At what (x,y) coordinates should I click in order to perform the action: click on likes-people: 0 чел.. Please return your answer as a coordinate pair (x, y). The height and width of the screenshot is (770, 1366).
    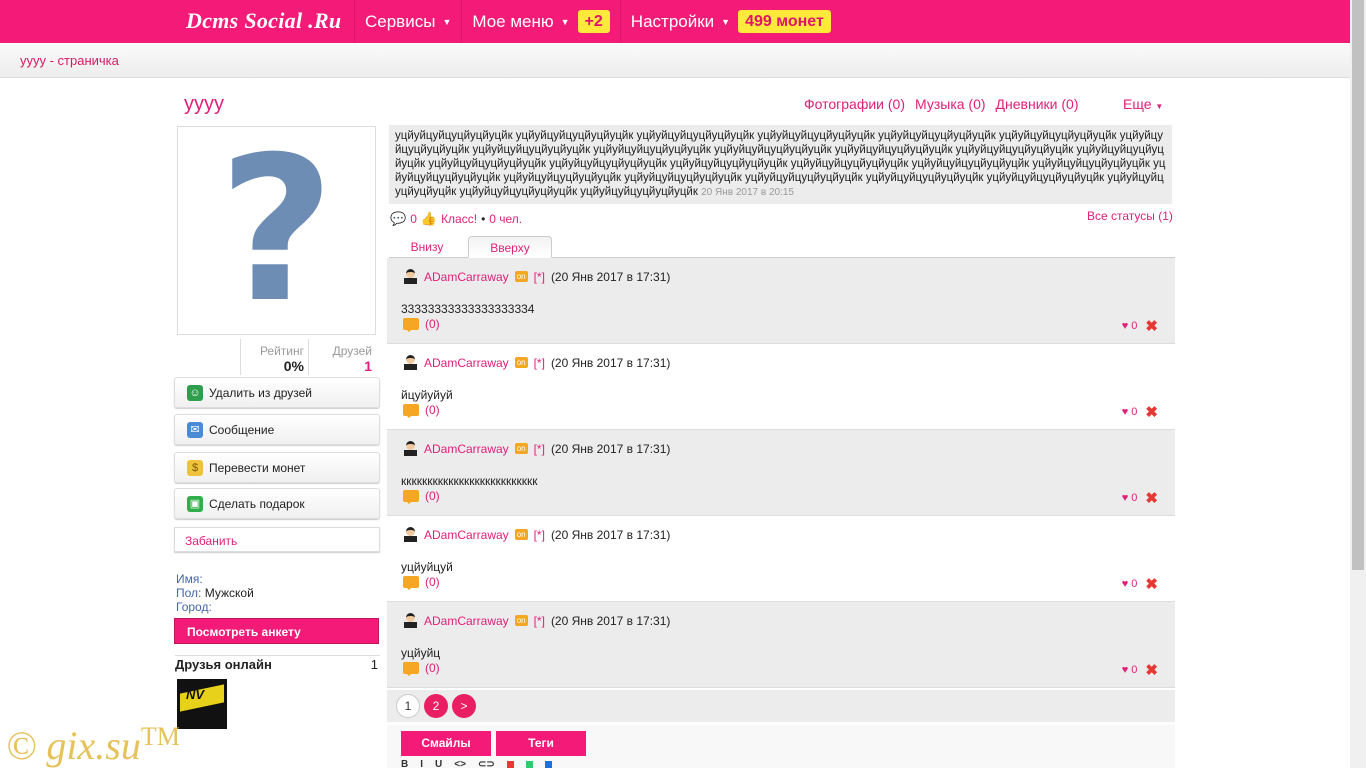
    Looking at the image, I should click on (505, 219).